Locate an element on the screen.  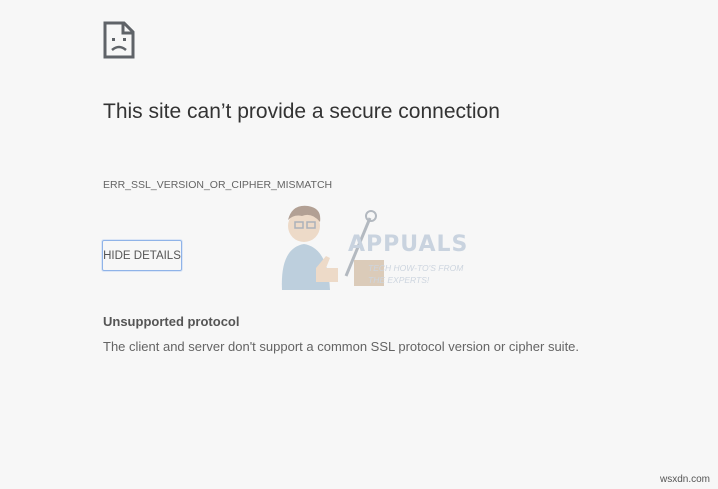
watermark-tagline-line2: THE EXPERTS! is located at coordinates (399, 280).